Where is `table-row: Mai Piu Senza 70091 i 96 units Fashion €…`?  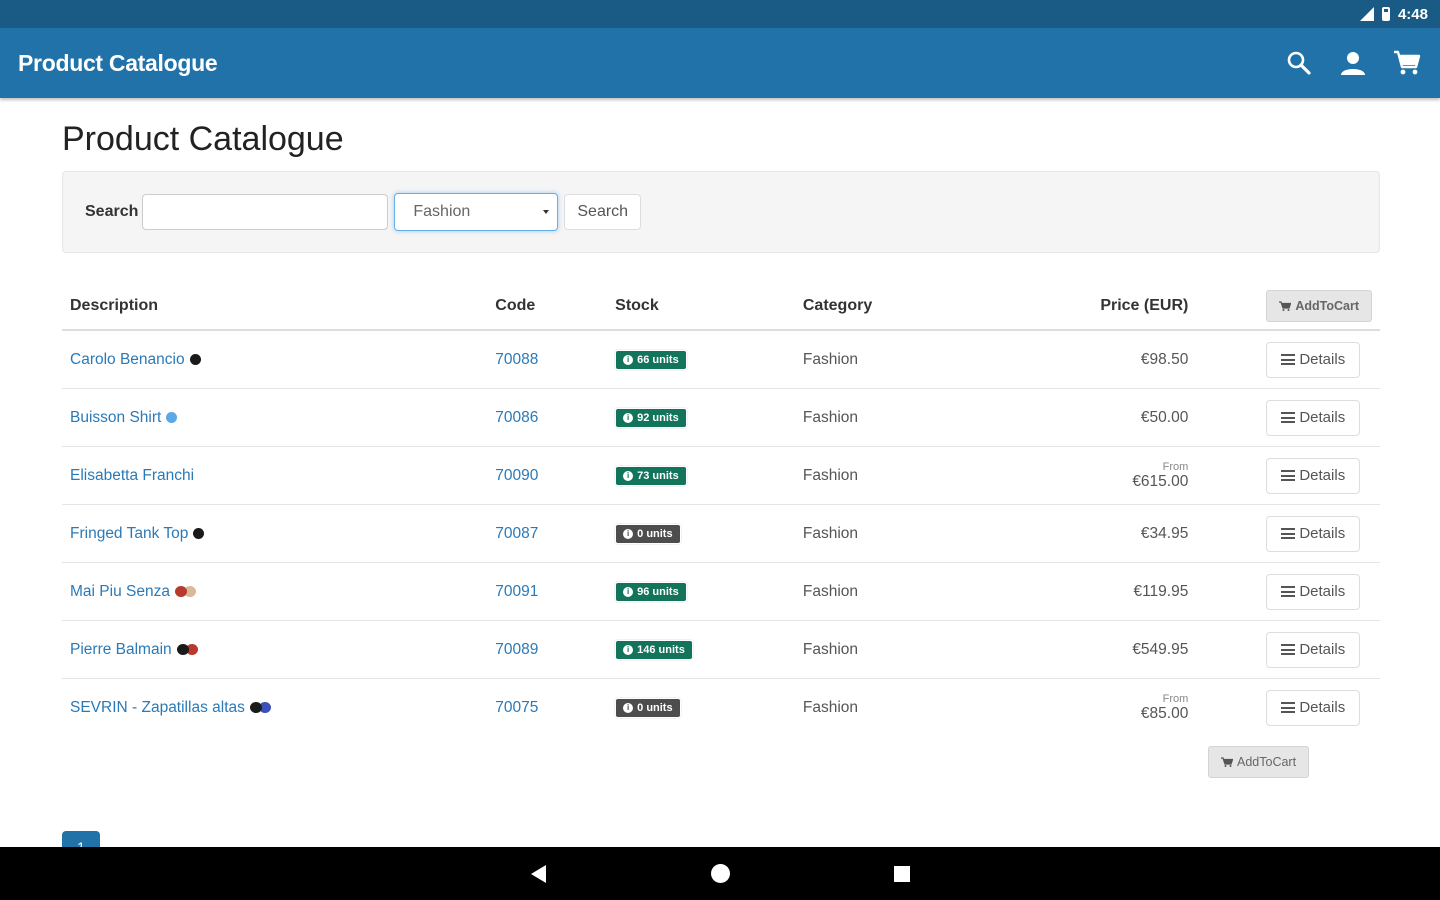 table-row: Mai Piu Senza 70091 i 96 units Fashion €… is located at coordinates (721, 591).